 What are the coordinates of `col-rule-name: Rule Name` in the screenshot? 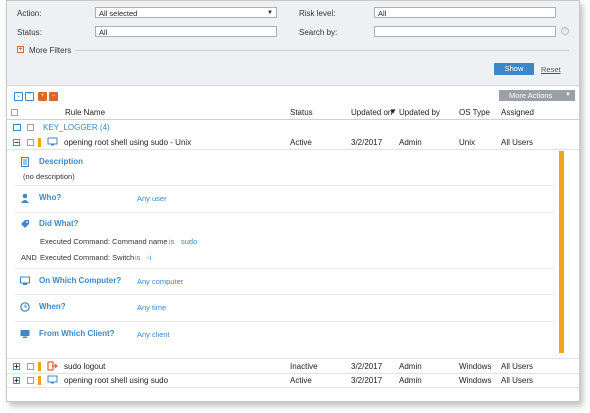 It's located at (85, 112).